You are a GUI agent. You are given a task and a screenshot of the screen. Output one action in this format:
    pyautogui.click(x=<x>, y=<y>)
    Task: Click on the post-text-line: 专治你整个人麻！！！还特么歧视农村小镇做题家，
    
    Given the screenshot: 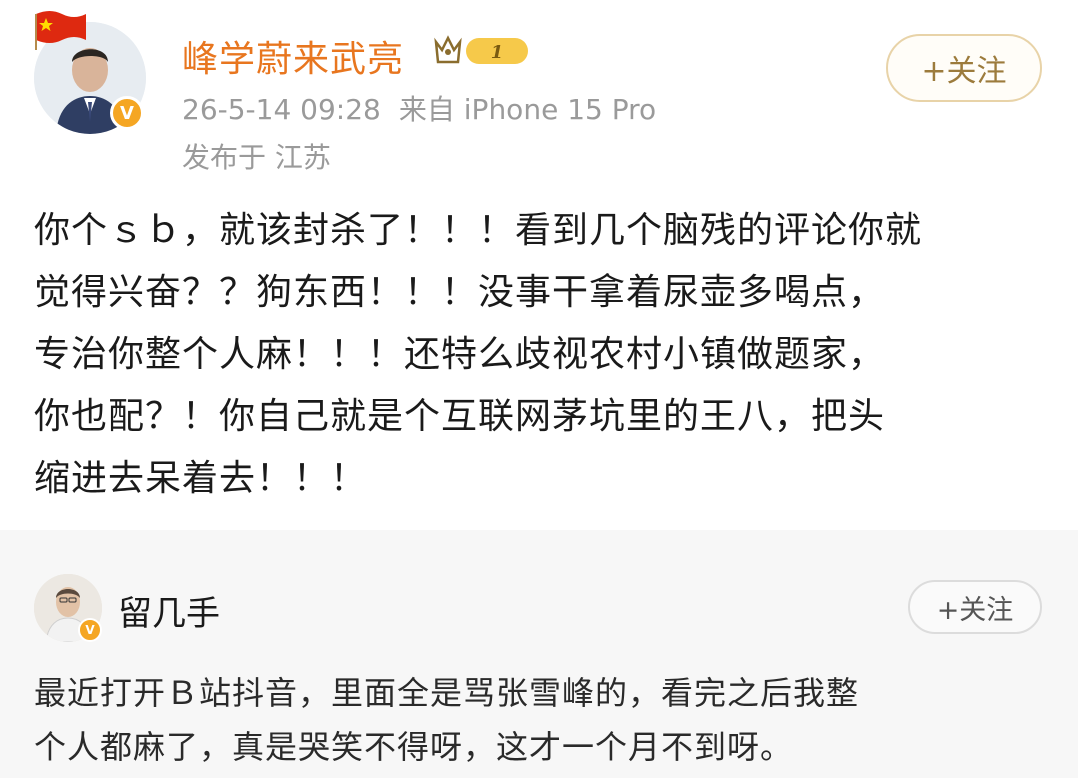 What is the action you would take?
    pyautogui.click(x=460, y=354)
    